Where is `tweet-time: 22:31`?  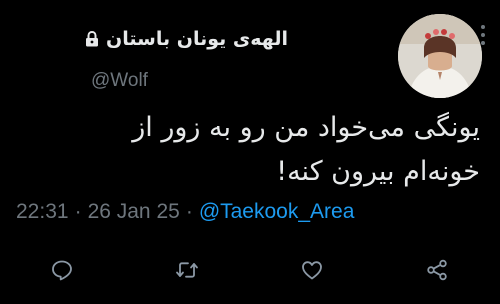
tweet-time: 22:31 is located at coordinates (42, 212).